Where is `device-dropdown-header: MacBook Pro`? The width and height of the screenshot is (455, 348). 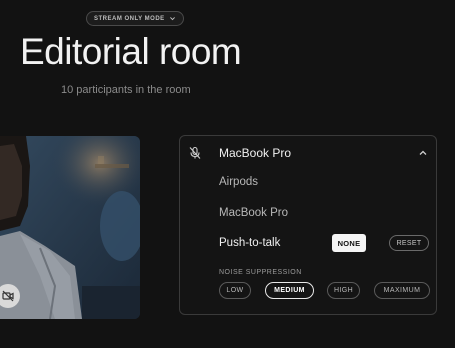 device-dropdown-header: MacBook Pro is located at coordinates (308, 153).